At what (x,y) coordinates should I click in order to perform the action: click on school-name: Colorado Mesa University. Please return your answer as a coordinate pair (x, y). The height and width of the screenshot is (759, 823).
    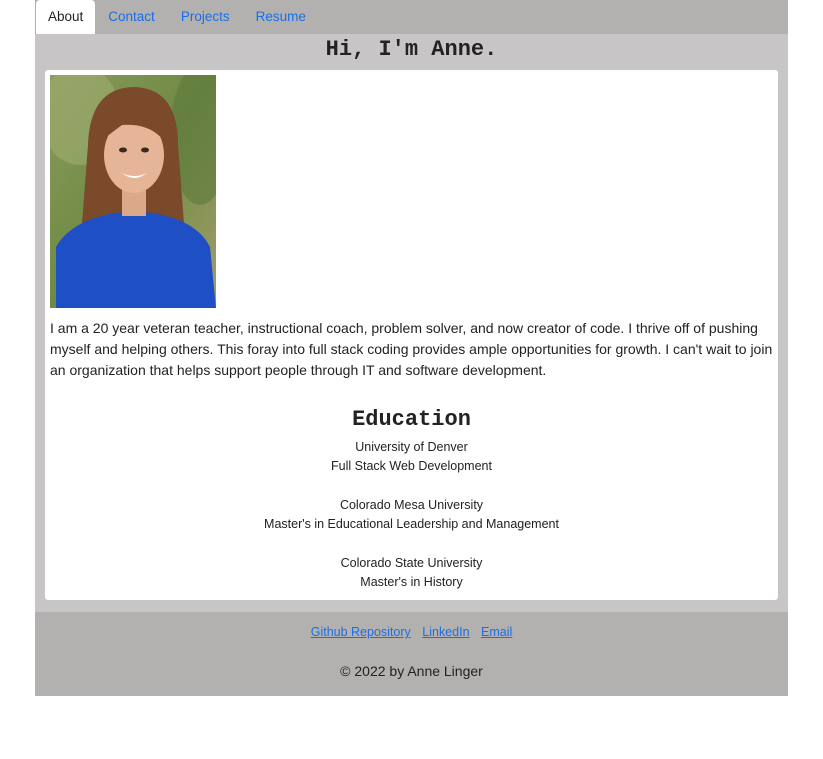
    Looking at the image, I should click on (411, 505).